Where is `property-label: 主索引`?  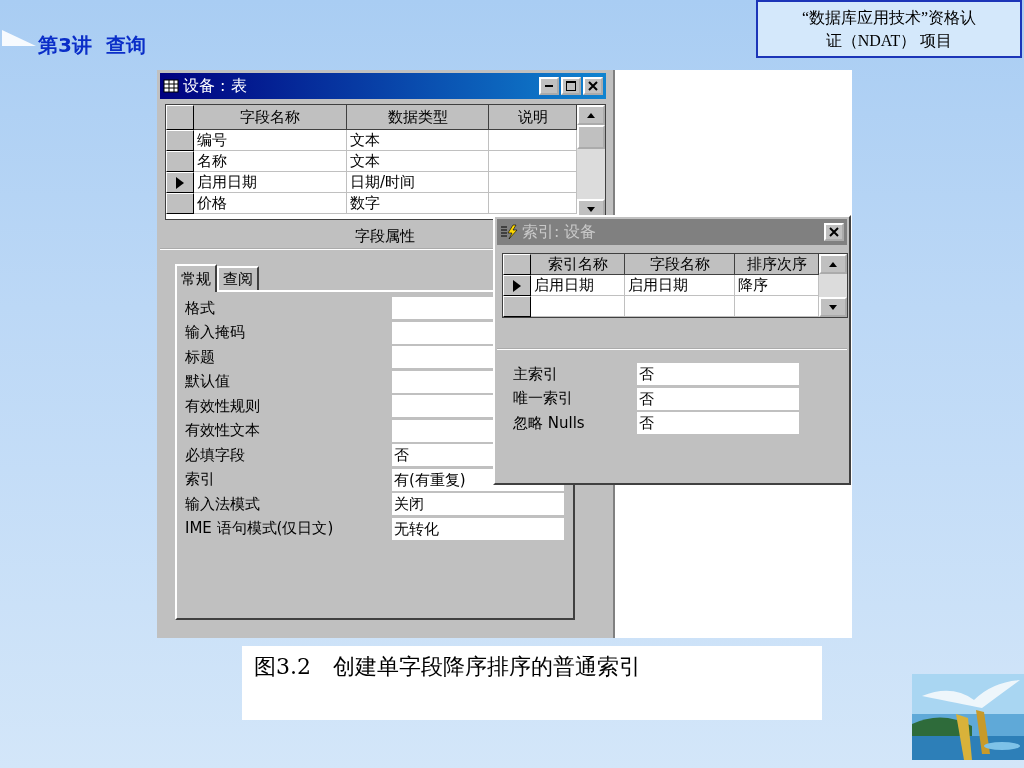
property-label: 主索引 is located at coordinates (536, 374).